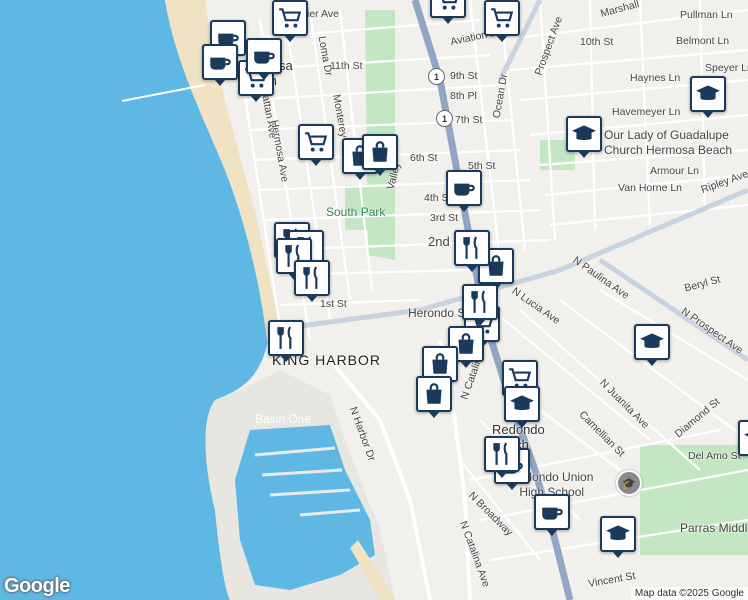  Describe the element at coordinates (37, 586) in the screenshot. I see `google-logo: Google` at that location.